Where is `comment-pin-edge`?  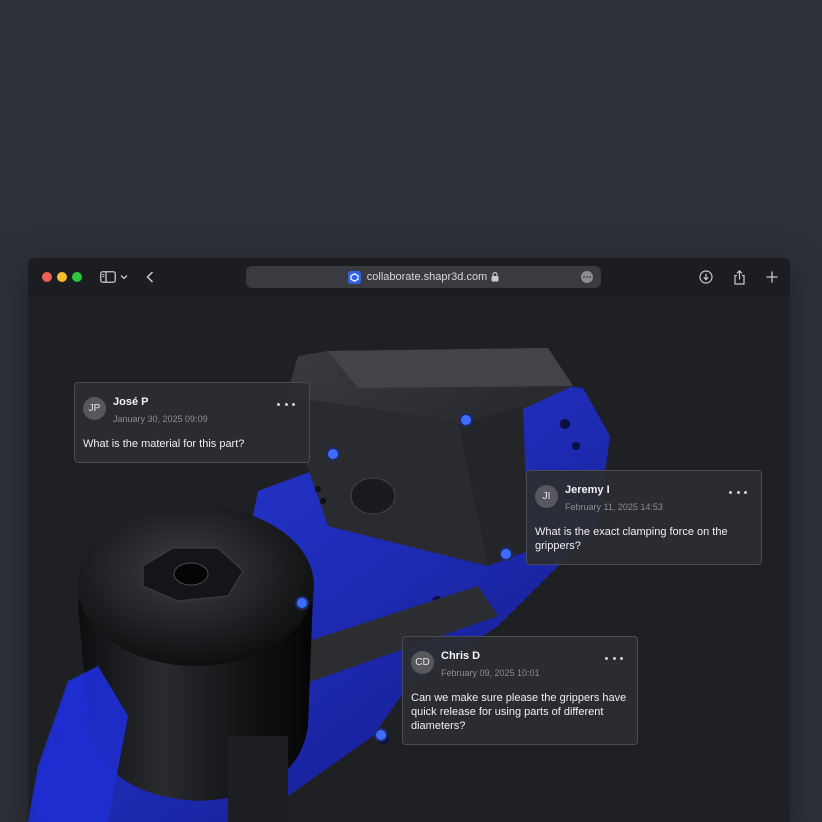
comment-pin-edge is located at coordinates (466, 420).